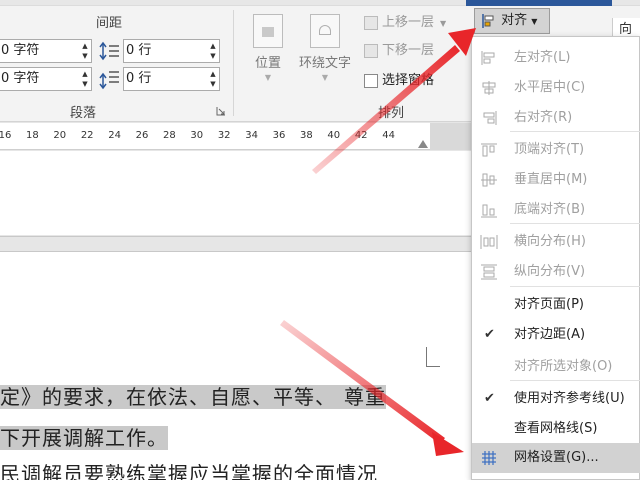 The image size is (640, 480). I want to click on spacing-after-field: 0 行 ▲ ▼, so click(171, 79).